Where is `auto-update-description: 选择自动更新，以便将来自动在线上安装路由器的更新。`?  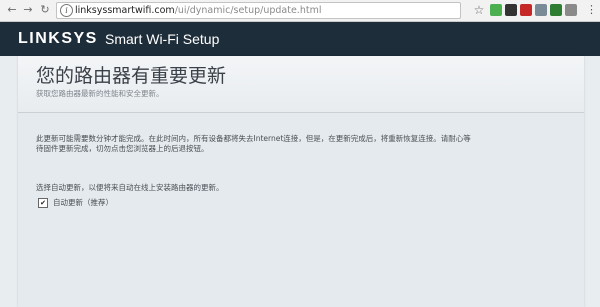
auto-update-description: 选择自动更新，以便将来自动在线上安装路由器的更新。 is located at coordinates (130, 187).